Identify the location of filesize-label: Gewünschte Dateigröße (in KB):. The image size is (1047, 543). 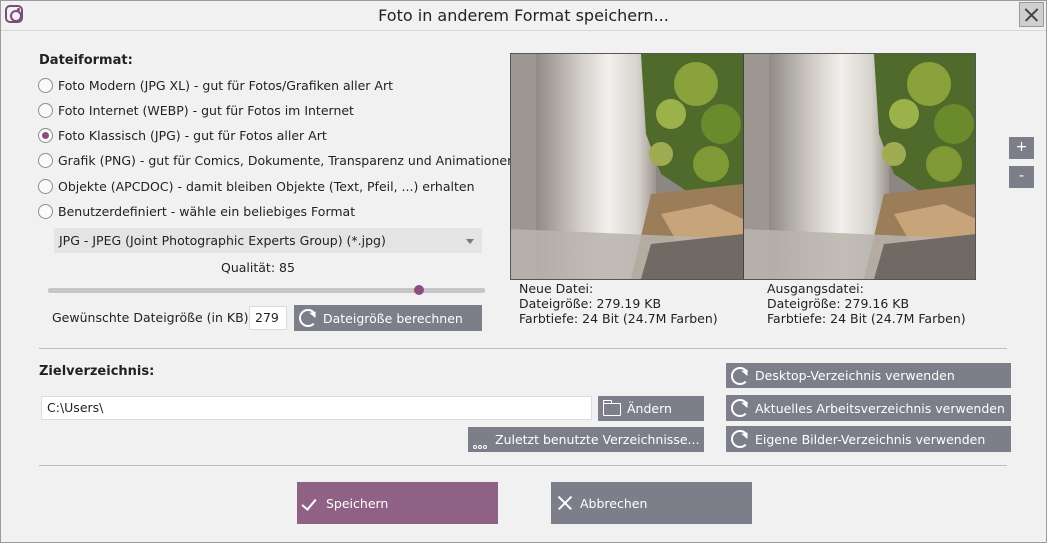
(152, 317).